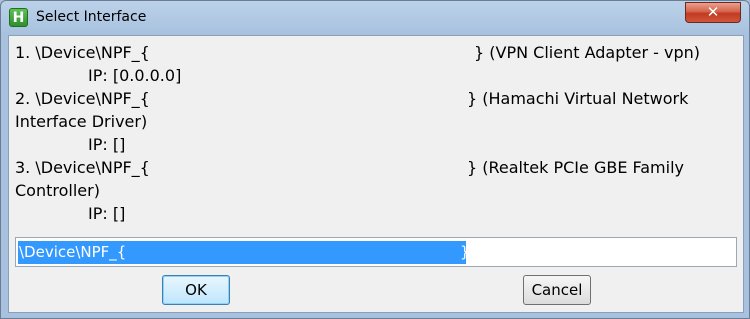  Describe the element at coordinates (107, 144) in the screenshot. I see `interface-2-ip: IP: []` at that location.